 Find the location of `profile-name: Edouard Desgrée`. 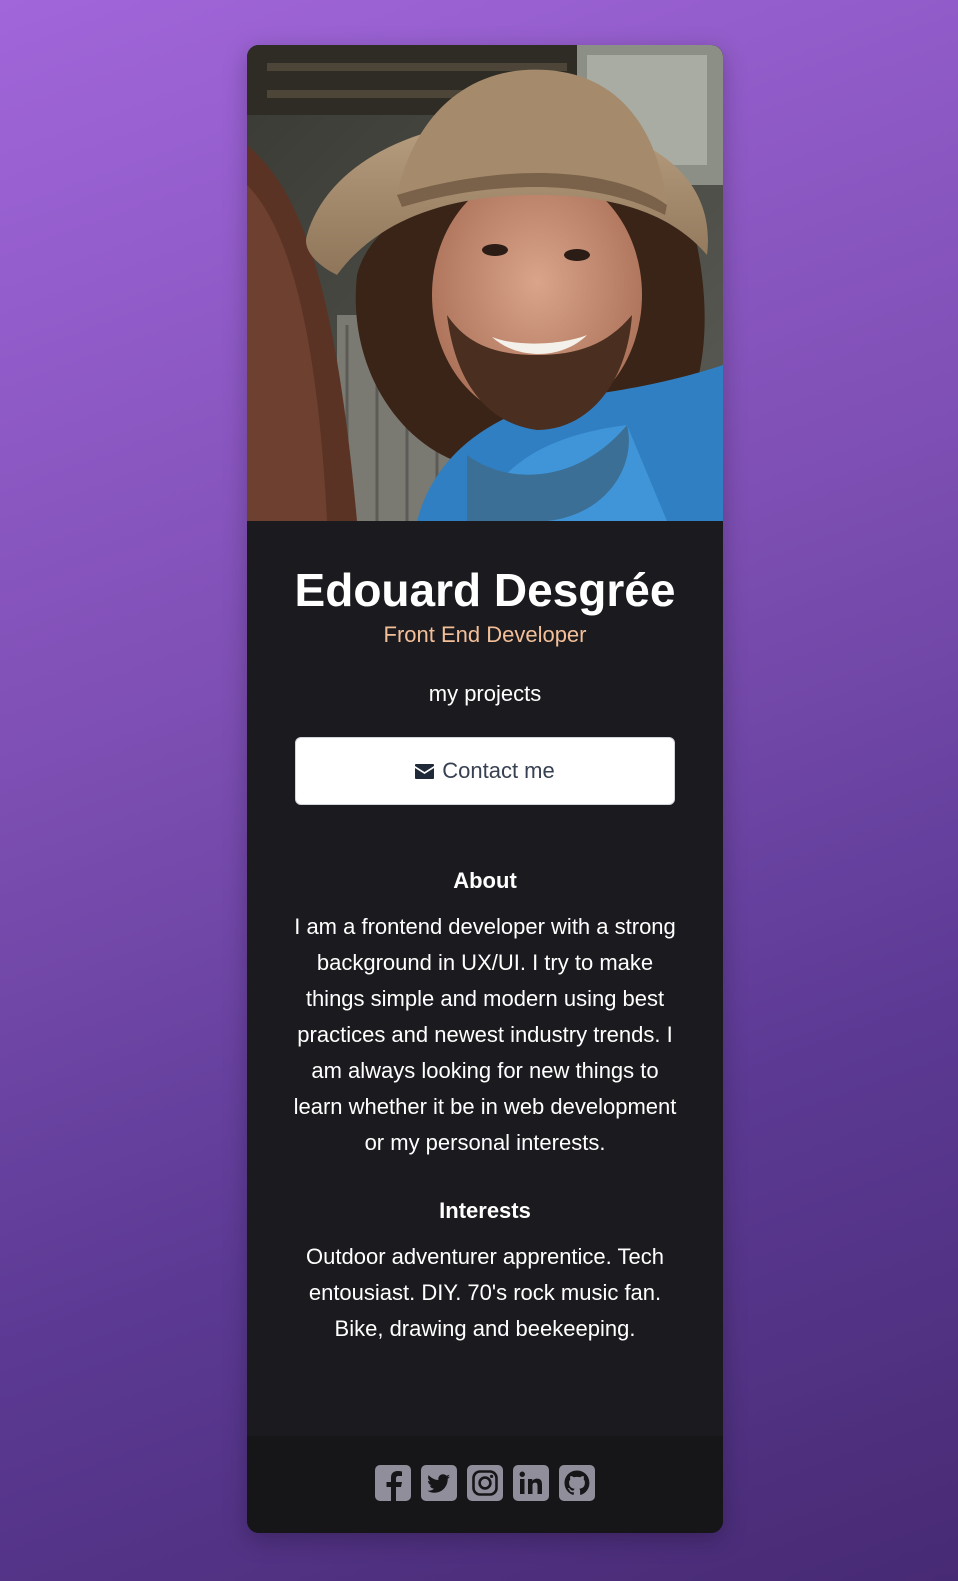

profile-name: Edouard Desgrée is located at coordinates (485, 590).